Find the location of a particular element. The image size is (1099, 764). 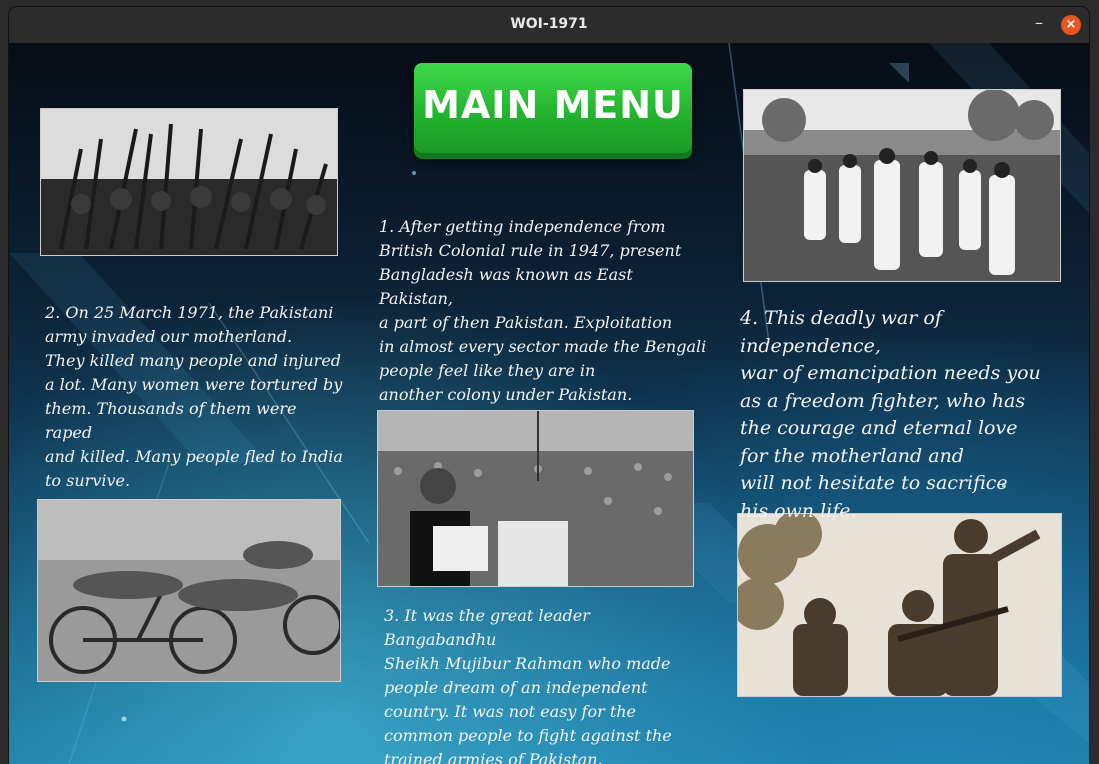

marching-women-photo is located at coordinates (902, 185).